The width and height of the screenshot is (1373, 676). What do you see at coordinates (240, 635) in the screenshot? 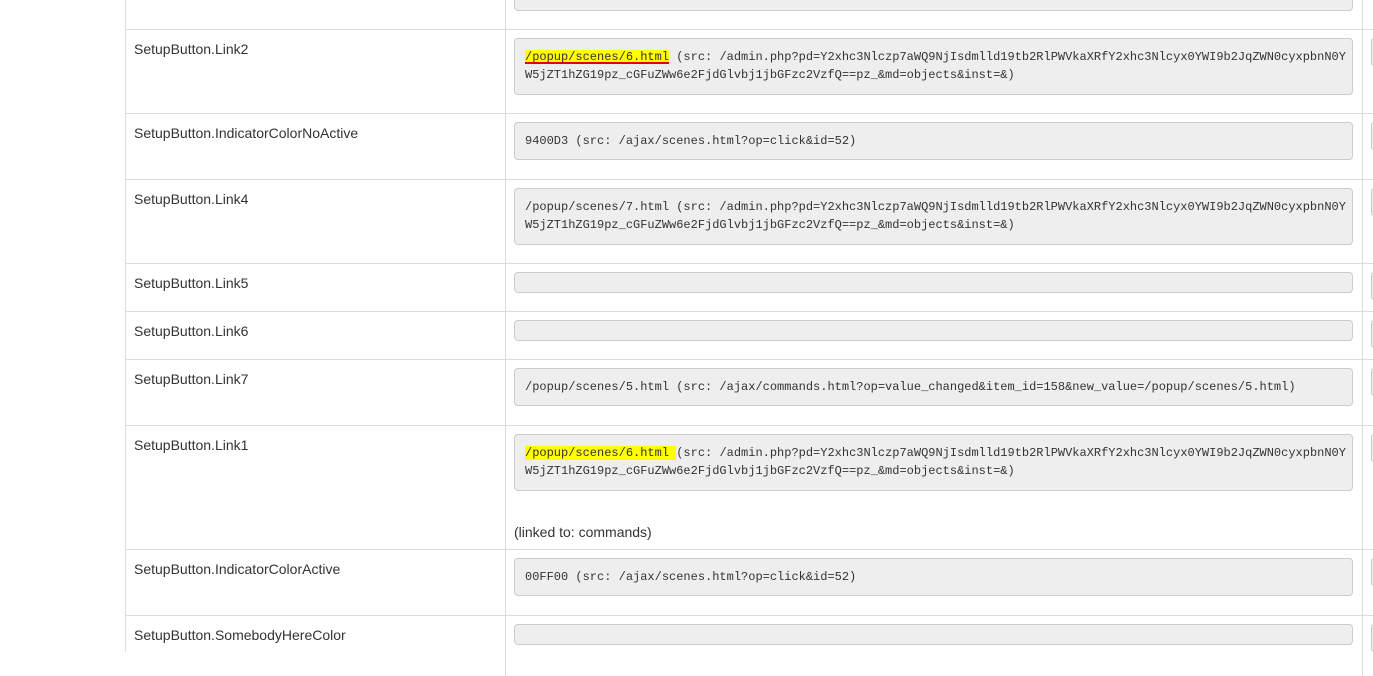
I see `property-name: SetupButton.SomebodyHereColor` at bounding box center [240, 635].